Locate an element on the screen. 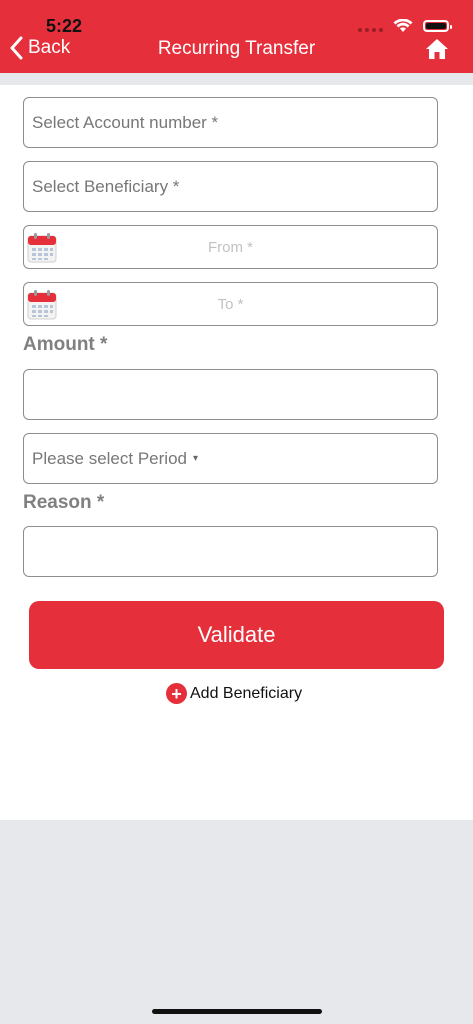  caret-down-icon: ▾ is located at coordinates (195, 458).